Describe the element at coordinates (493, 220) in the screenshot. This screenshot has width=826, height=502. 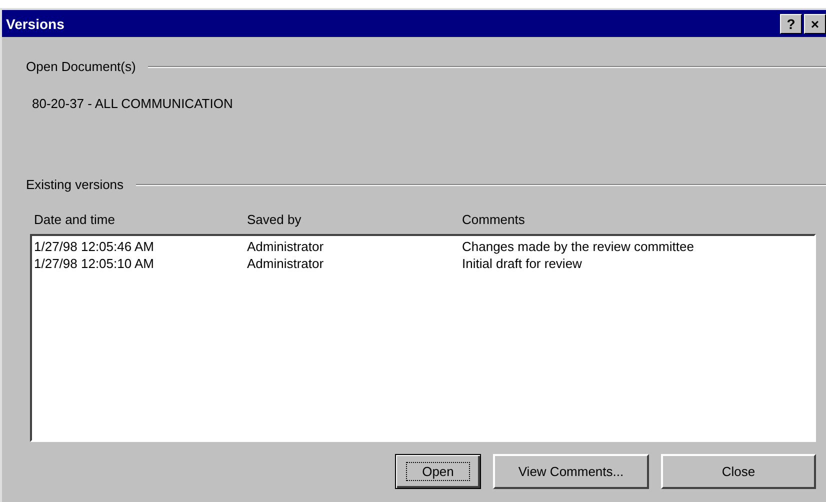
I see `column-header: Comments` at that location.